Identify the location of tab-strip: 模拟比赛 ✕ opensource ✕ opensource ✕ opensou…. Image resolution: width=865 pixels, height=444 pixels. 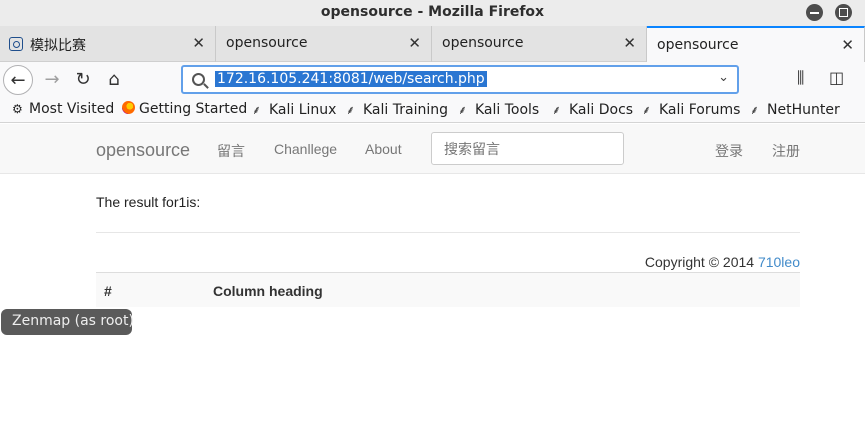
(432, 44).